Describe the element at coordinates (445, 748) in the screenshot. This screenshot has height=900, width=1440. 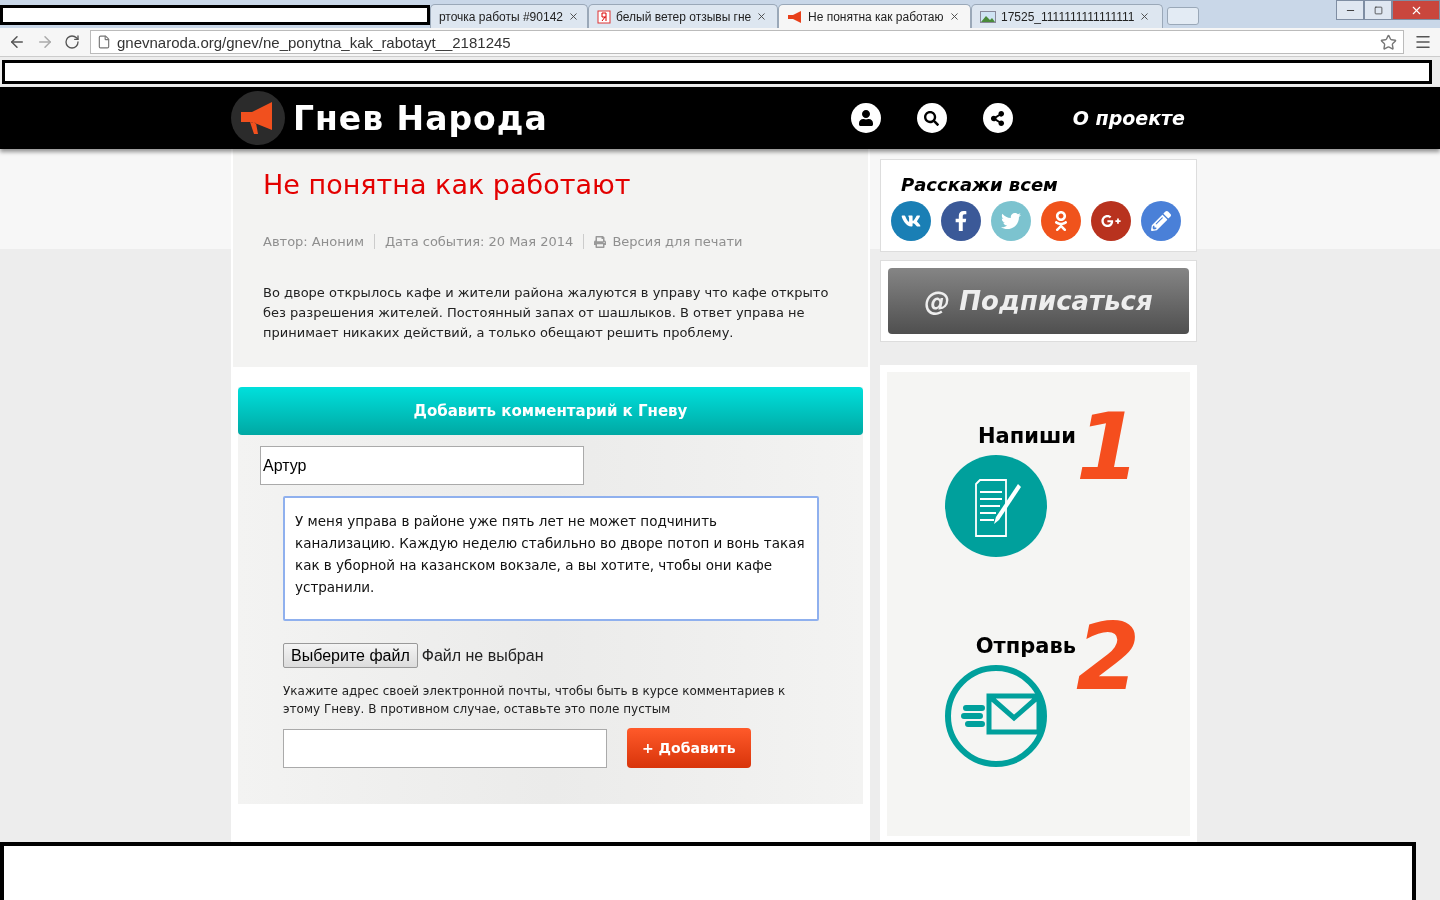
I see `email-field` at that location.